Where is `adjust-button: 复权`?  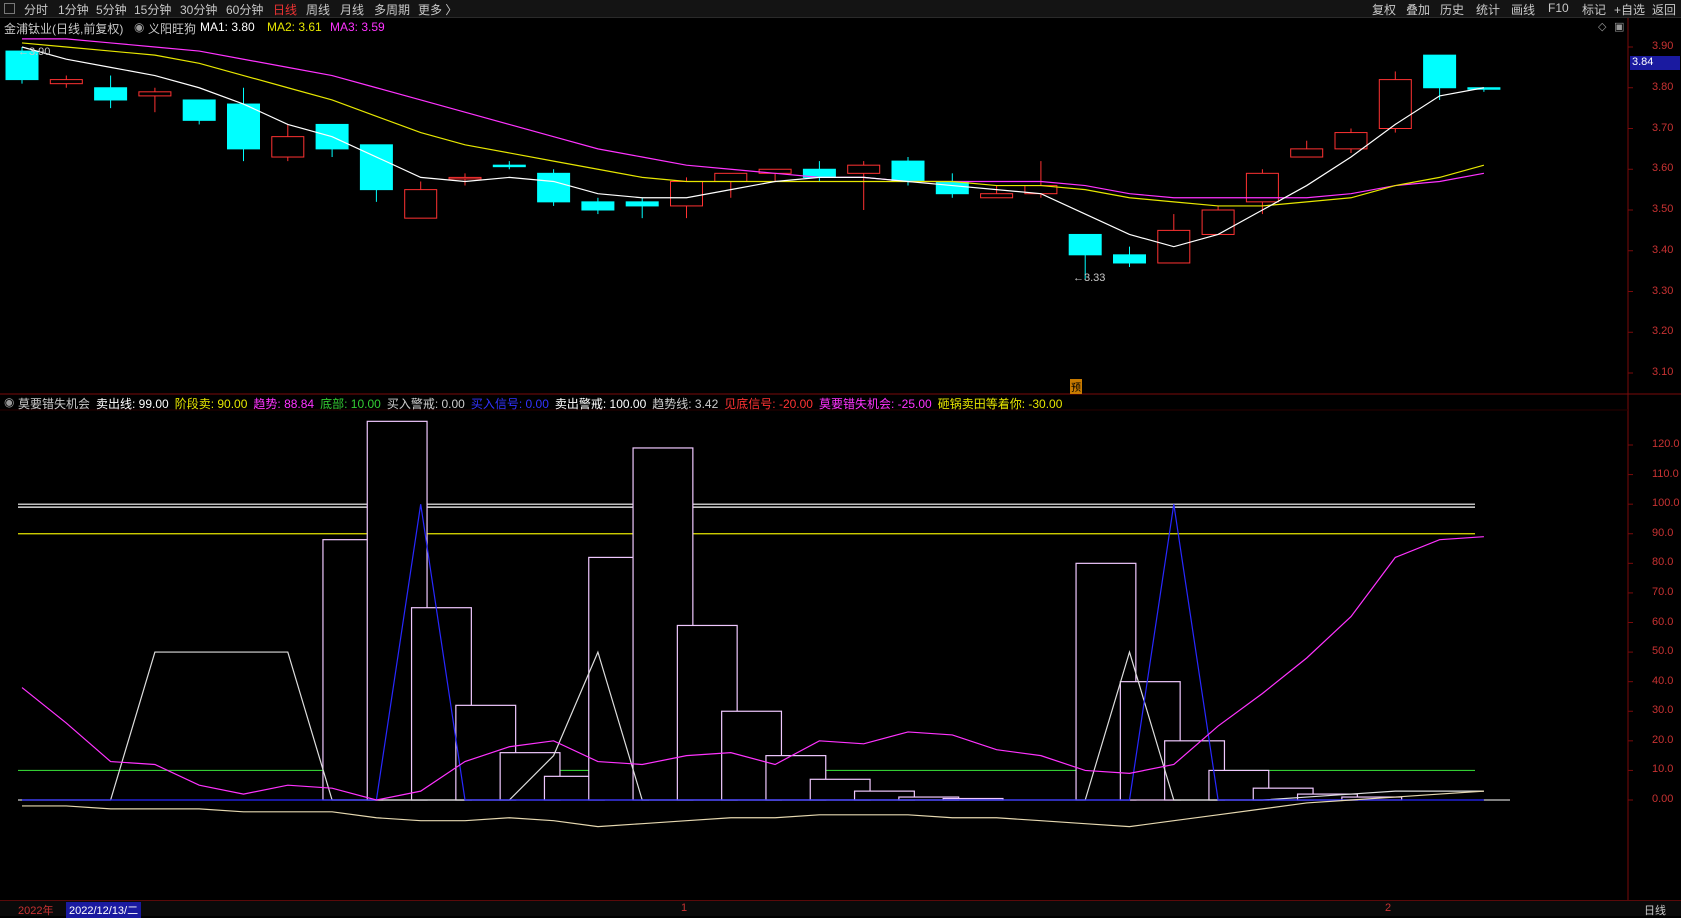
adjust-button: 复权 is located at coordinates (1384, 9).